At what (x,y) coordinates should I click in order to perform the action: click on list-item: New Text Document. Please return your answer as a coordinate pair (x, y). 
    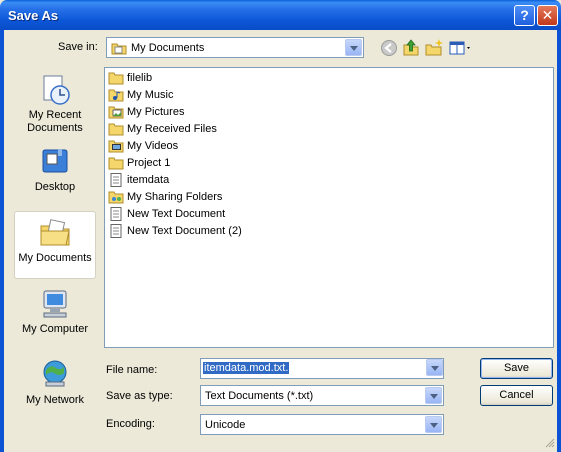
    Looking at the image, I should click on (166, 214).